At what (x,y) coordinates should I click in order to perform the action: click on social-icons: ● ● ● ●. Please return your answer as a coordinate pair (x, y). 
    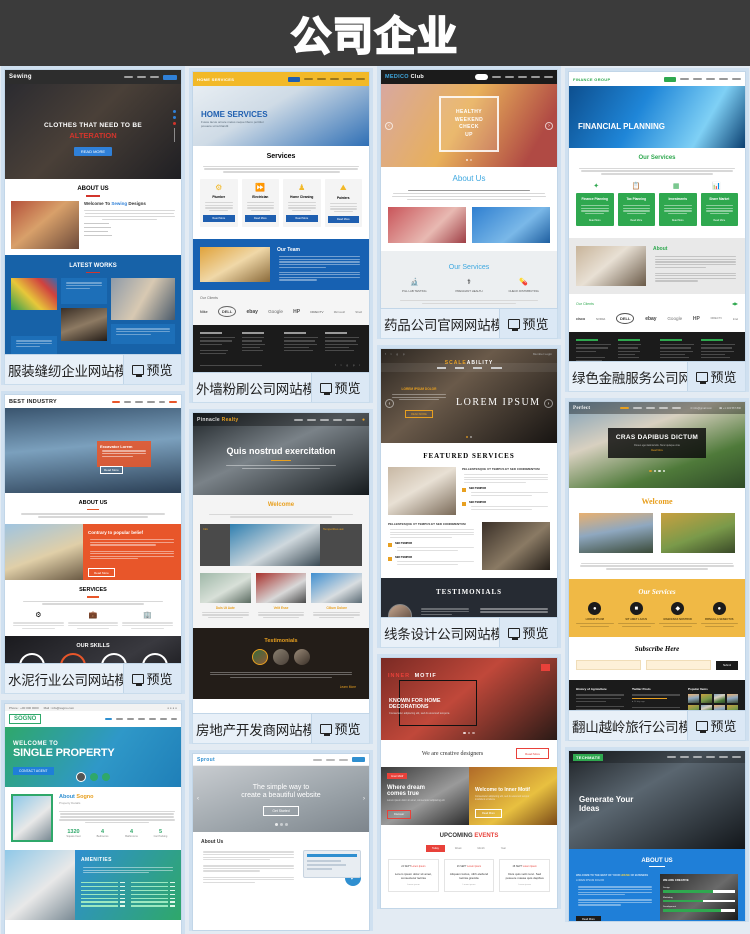
    Looking at the image, I should click on (172, 708).